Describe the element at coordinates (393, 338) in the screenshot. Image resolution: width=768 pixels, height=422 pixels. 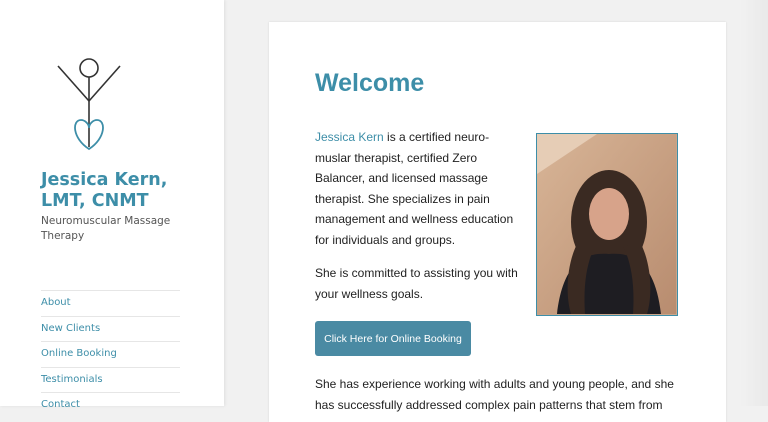
I see `online-booking-button: Click Here for Online Booking` at that location.